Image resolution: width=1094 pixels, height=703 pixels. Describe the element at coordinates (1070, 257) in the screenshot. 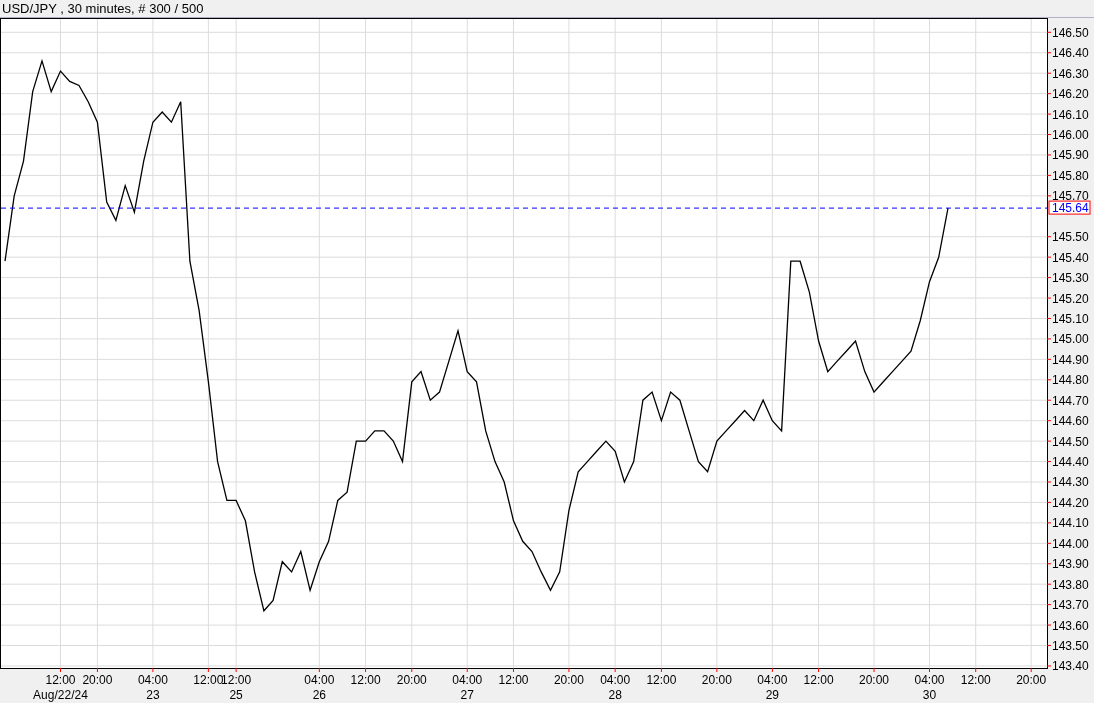

I see `y-axis-label: 145.40` at that location.